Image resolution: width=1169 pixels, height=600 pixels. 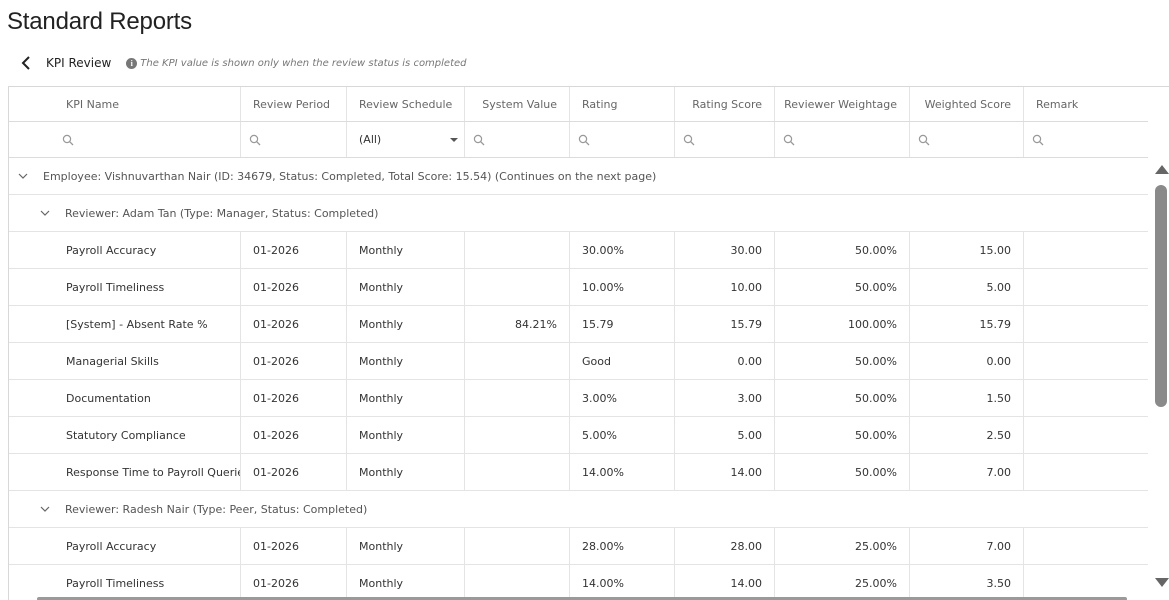 What do you see at coordinates (967, 398) in the screenshot?
I see `cell-weighted-score: 1.50` at bounding box center [967, 398].